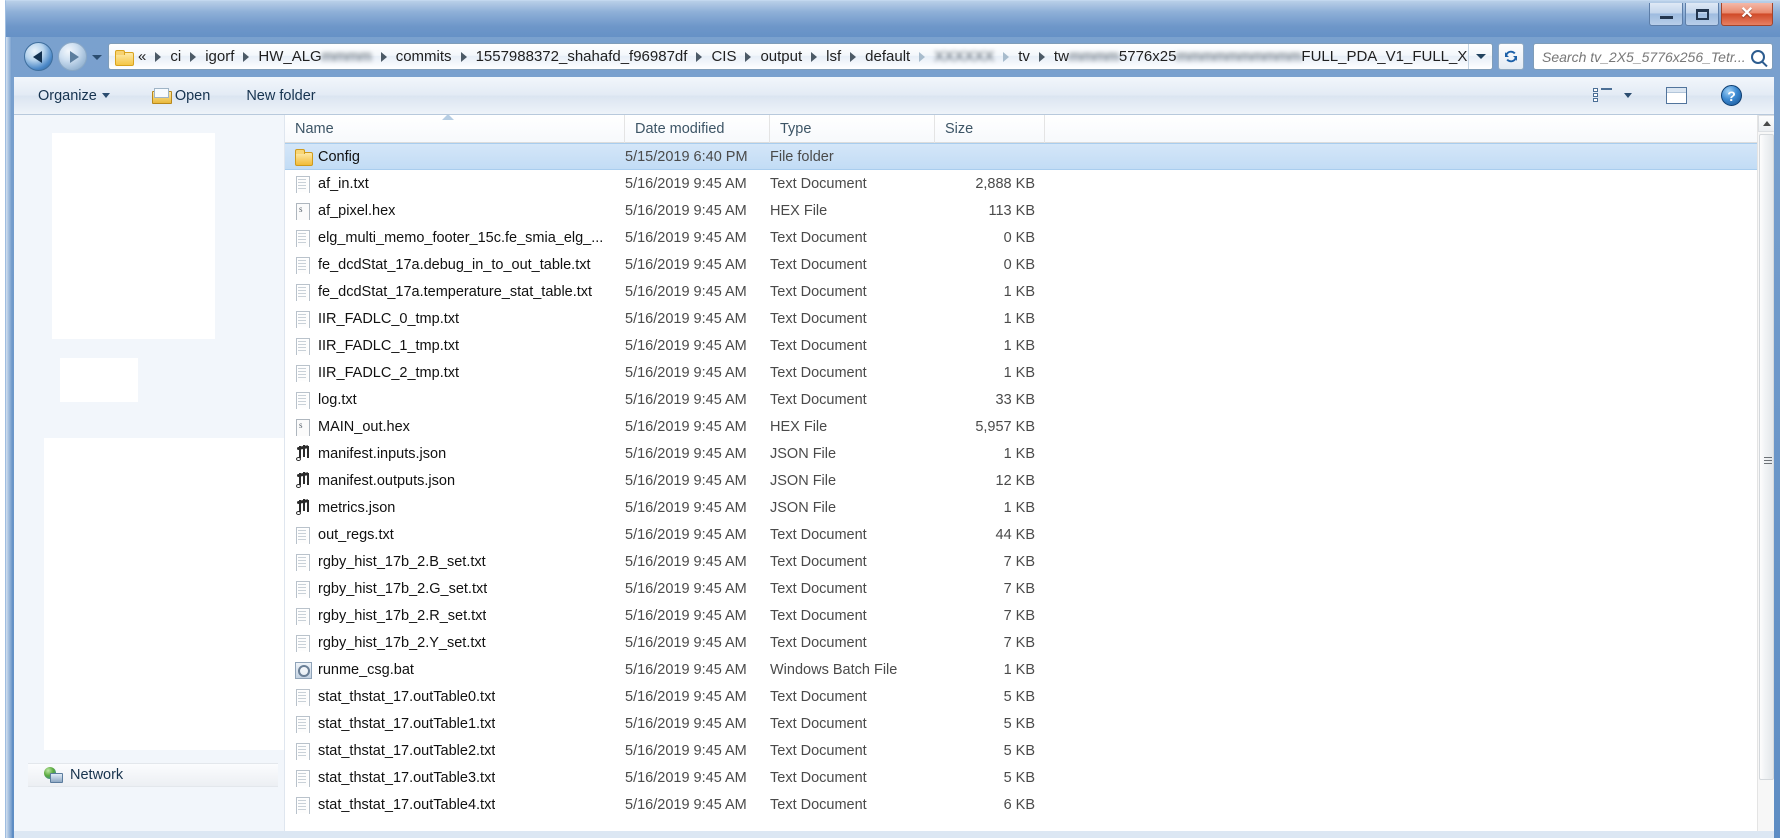 The width and height of the screenshot is (1780, 838). Describe the element at coordinates (314, 56) in the screenshot. I see `breadcrumb-item-hwalg: HW_ALGmmmm` at that location.